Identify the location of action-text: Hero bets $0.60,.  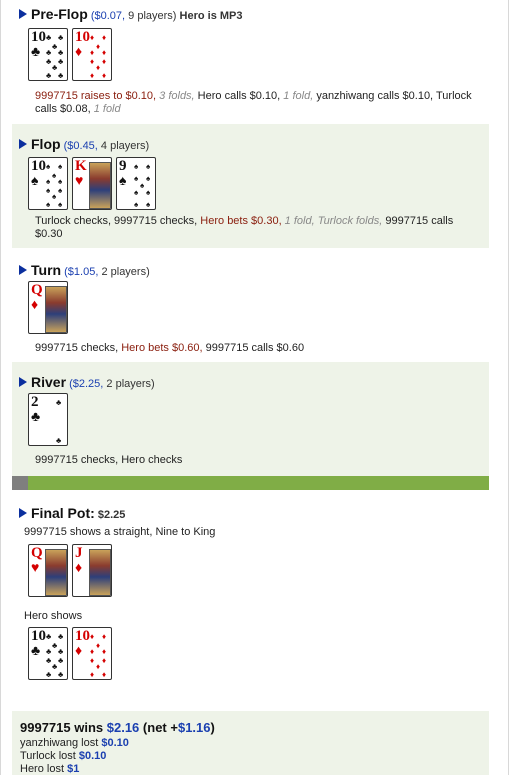
(160, 348).